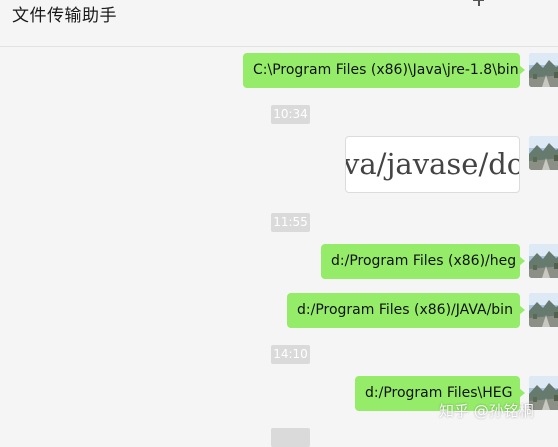 This screenshot has height=447, width=558. I want to click on watermark: 知乎 @孙铭桐, so click(486, 411).